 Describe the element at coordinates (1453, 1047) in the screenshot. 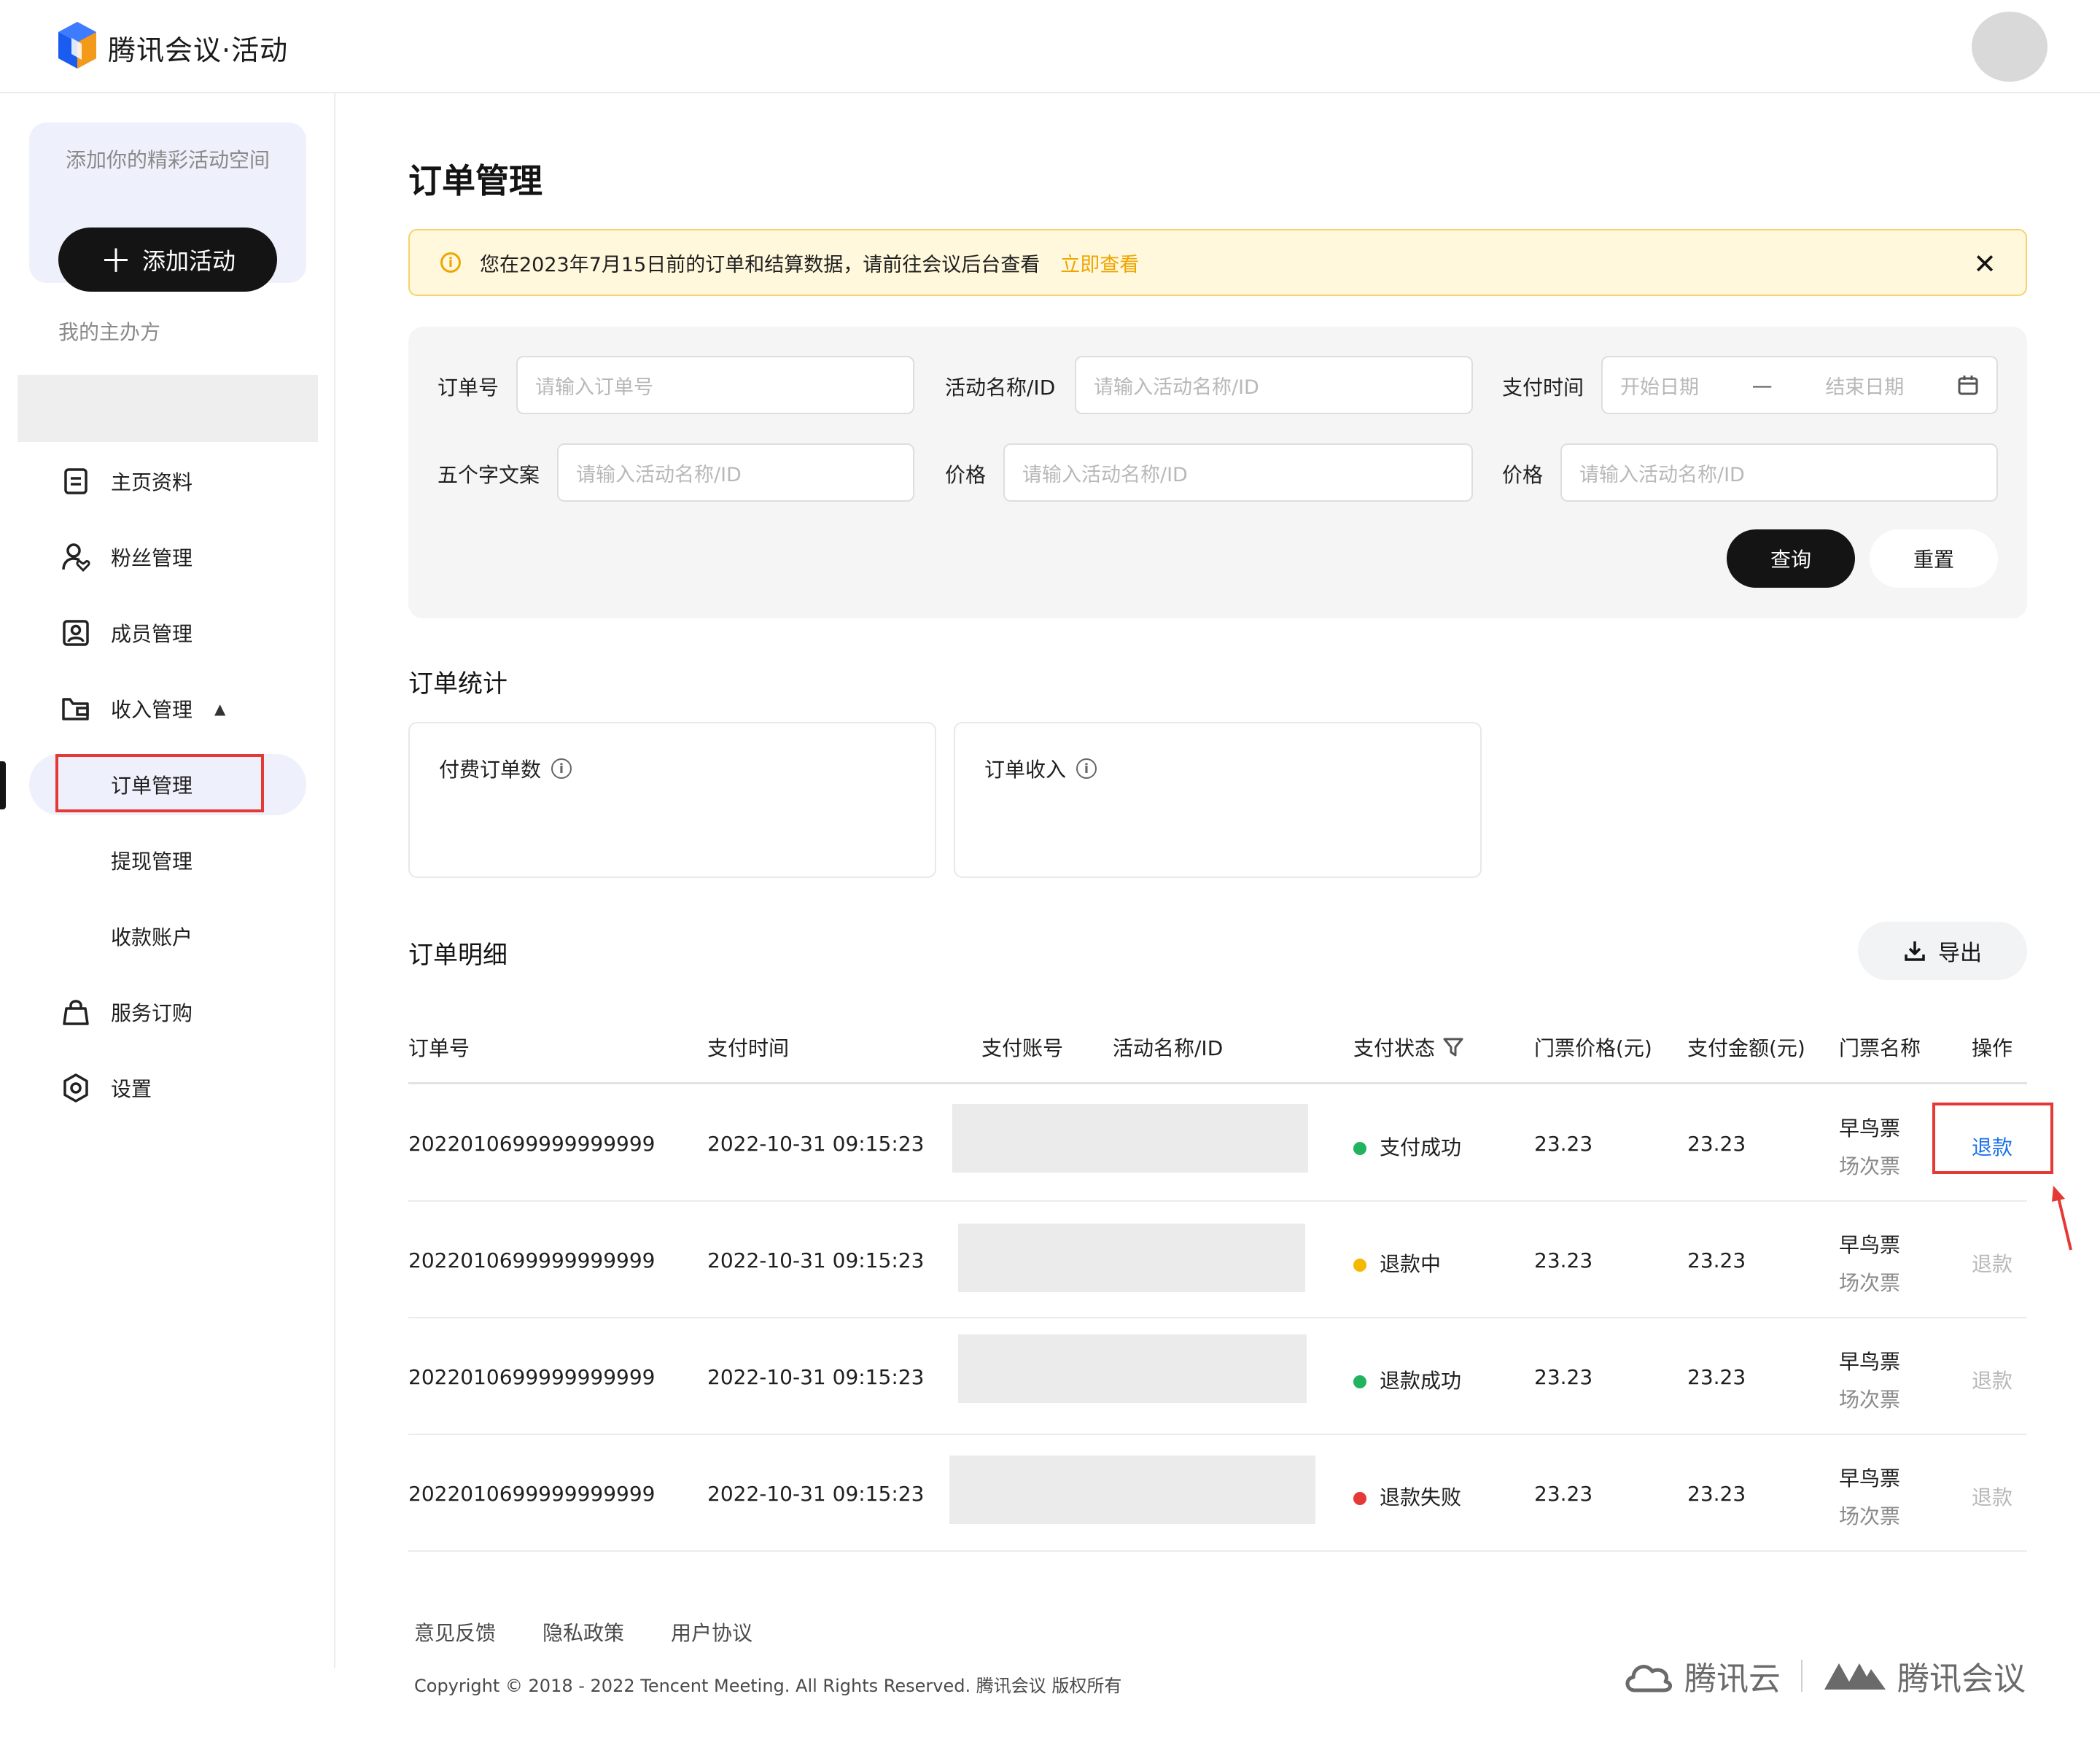

I see `filter-icon` at that location.